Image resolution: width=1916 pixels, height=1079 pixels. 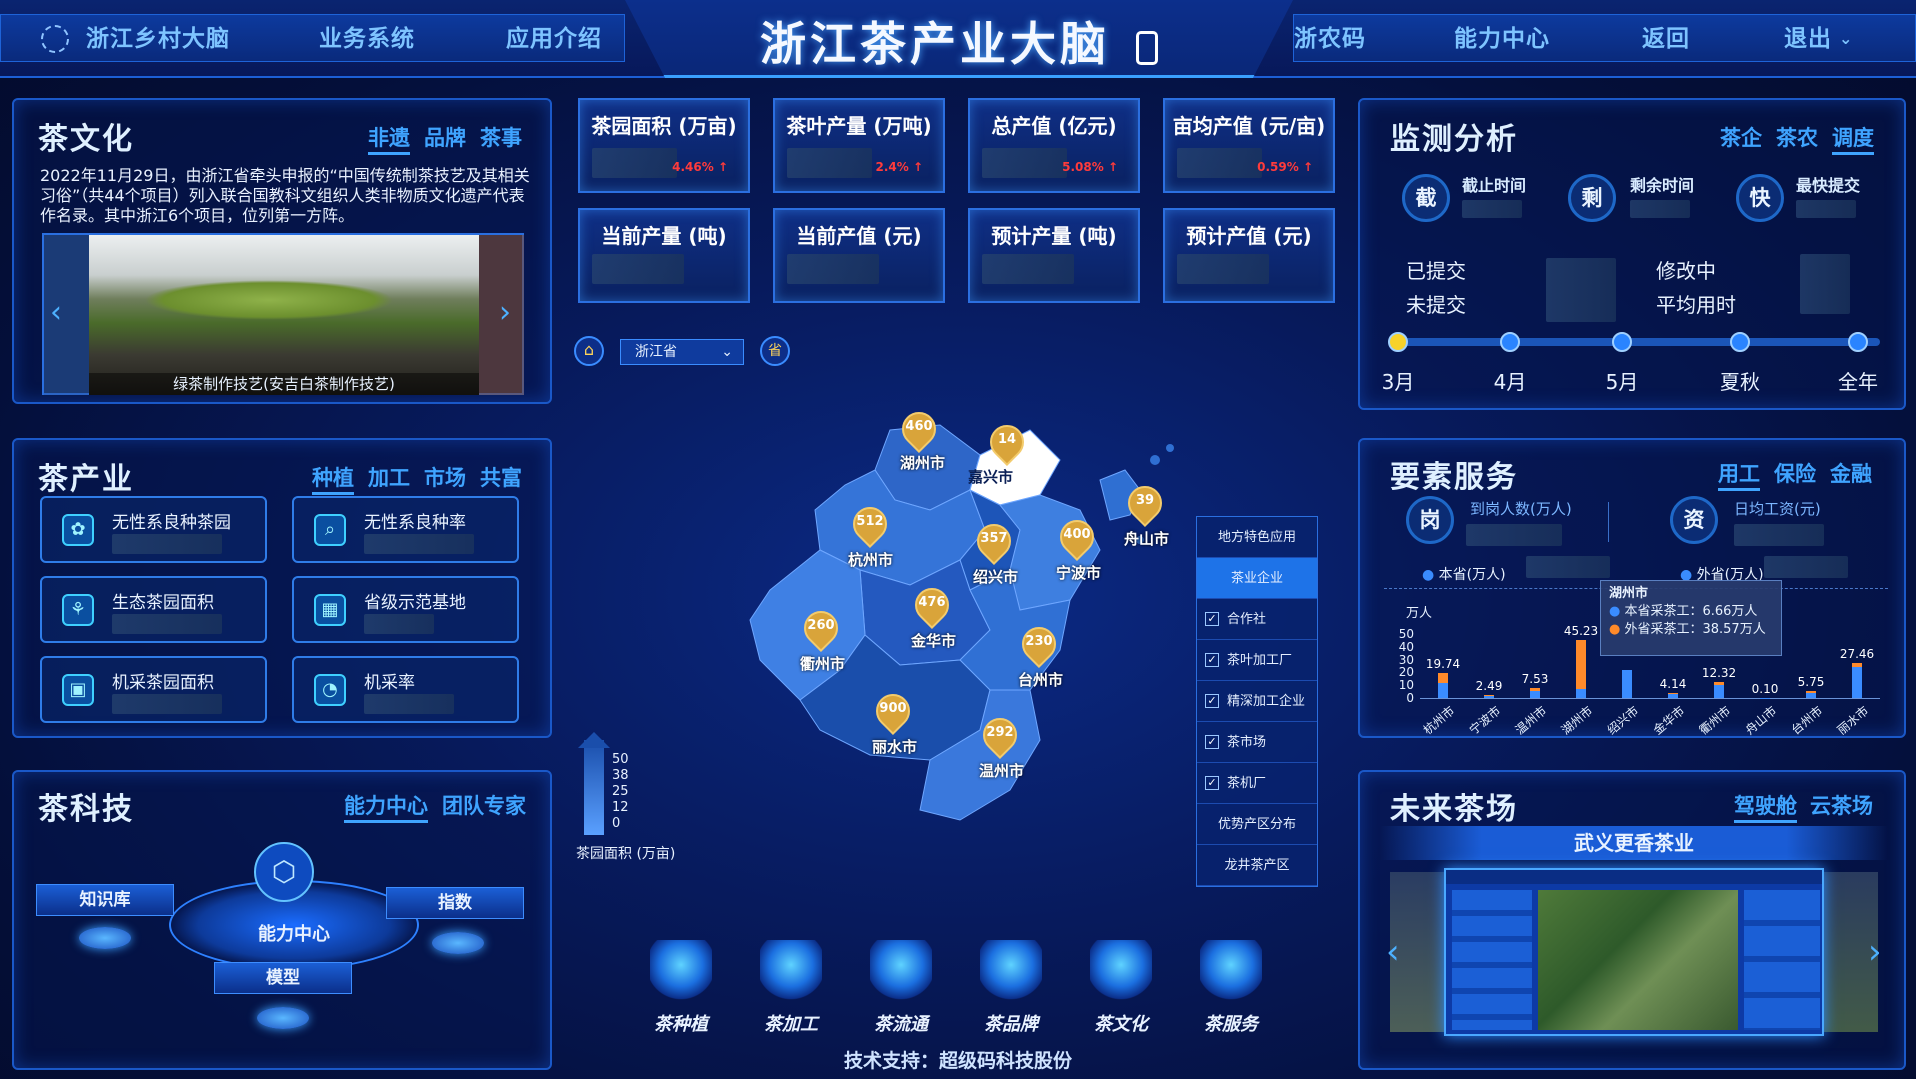 I want to click on nav-zhenong-code: 浙农码, so click(x=1330, y=39).